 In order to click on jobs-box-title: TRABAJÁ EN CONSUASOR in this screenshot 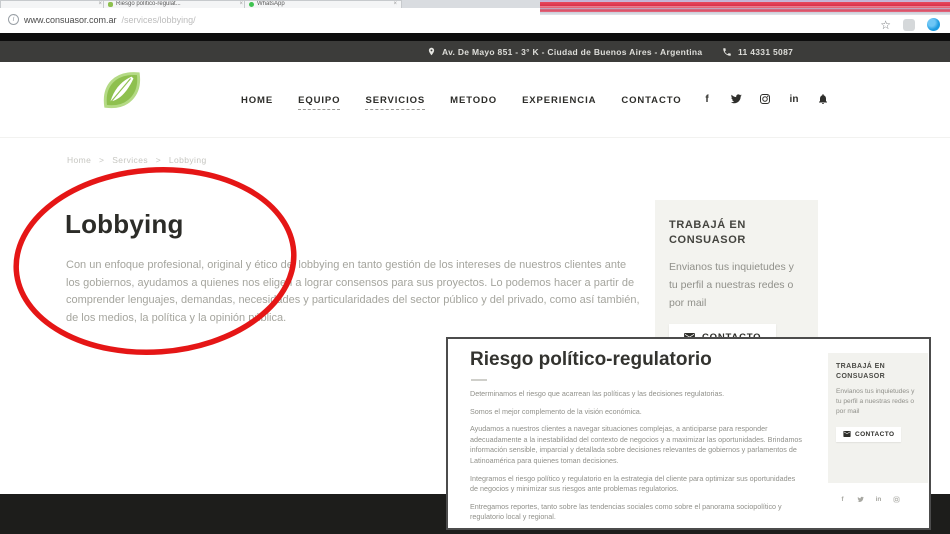, I will do `click(707, 232)`.